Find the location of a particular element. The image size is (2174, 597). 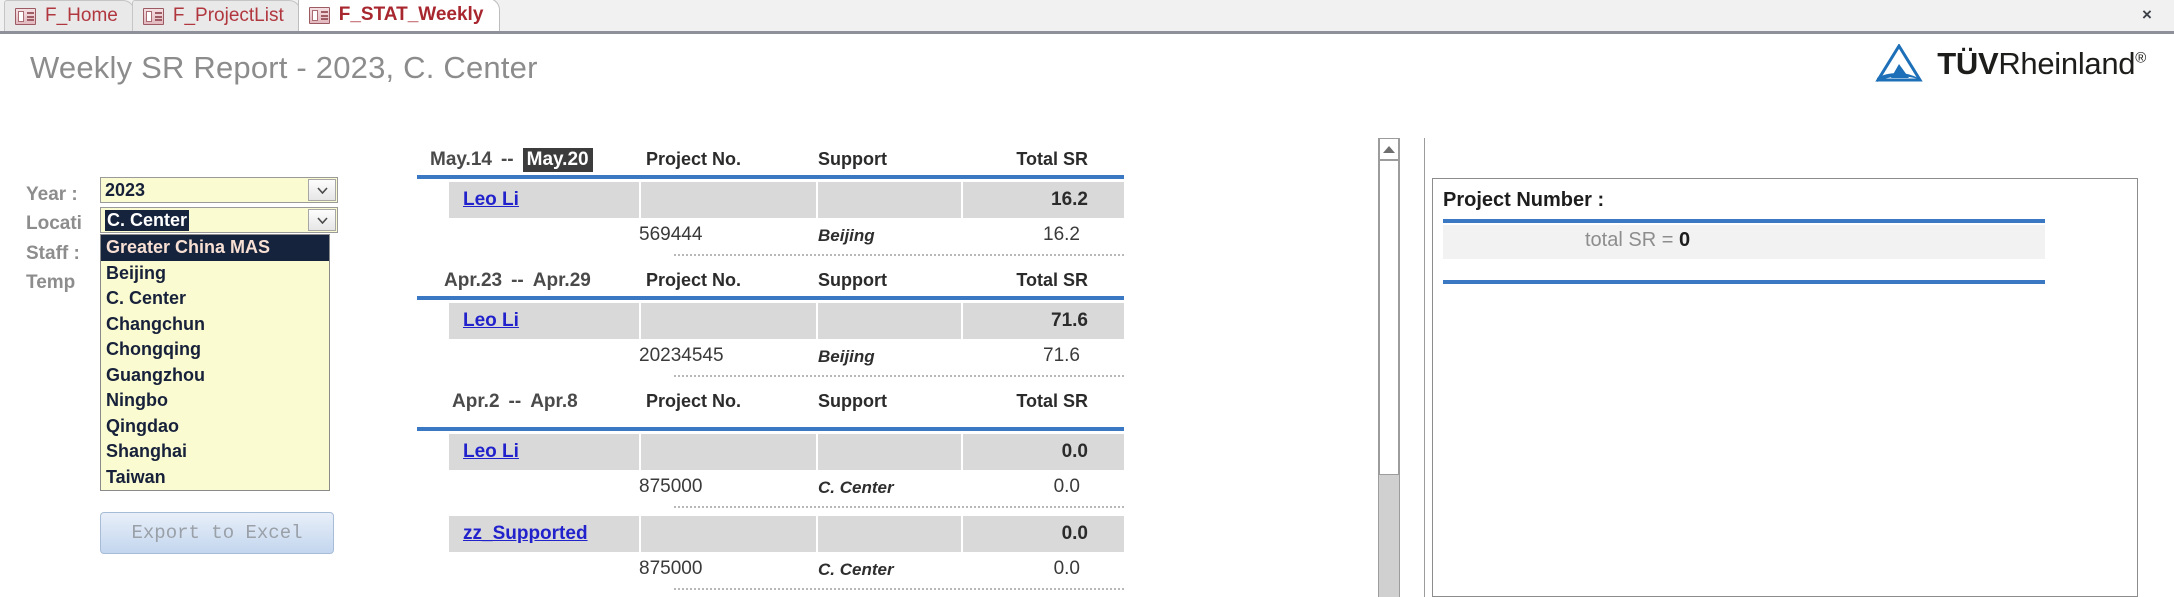

year-value: 2023 is located at coordinates (125, 190).